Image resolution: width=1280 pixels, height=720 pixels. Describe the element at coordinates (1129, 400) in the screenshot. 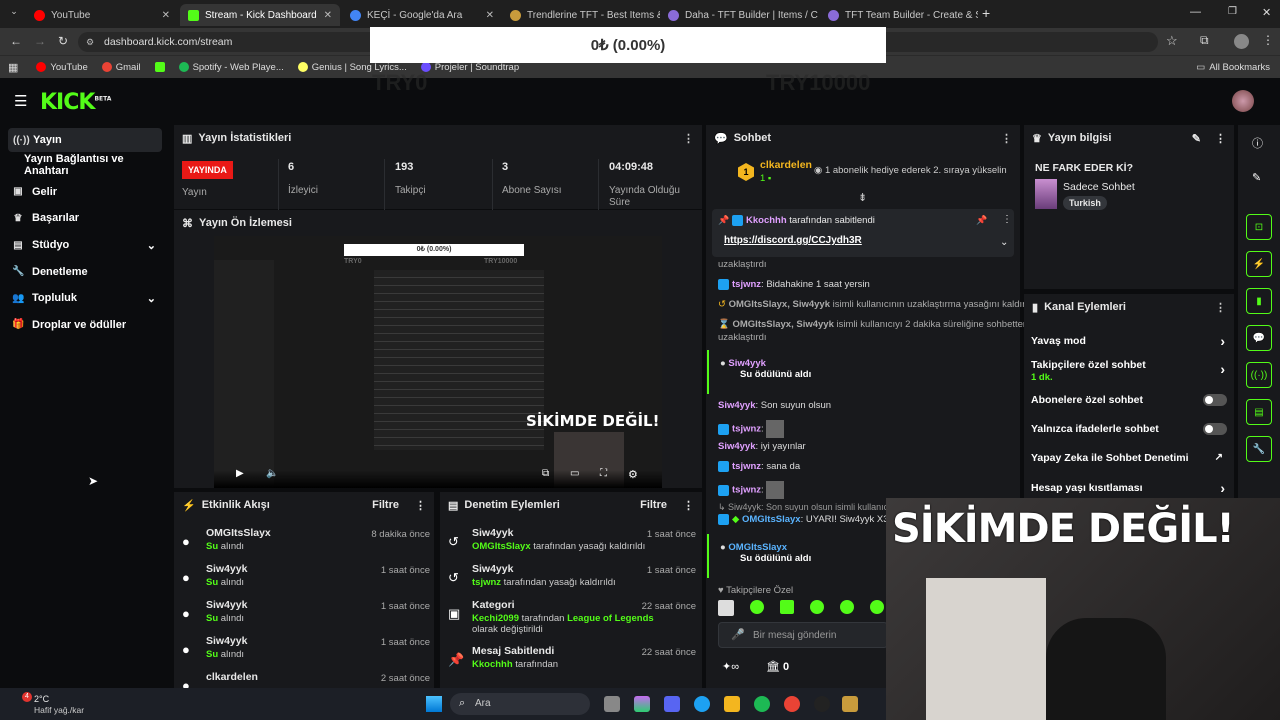

I see `subscribers-only-row: Abonelere özel sohbet` at that location.